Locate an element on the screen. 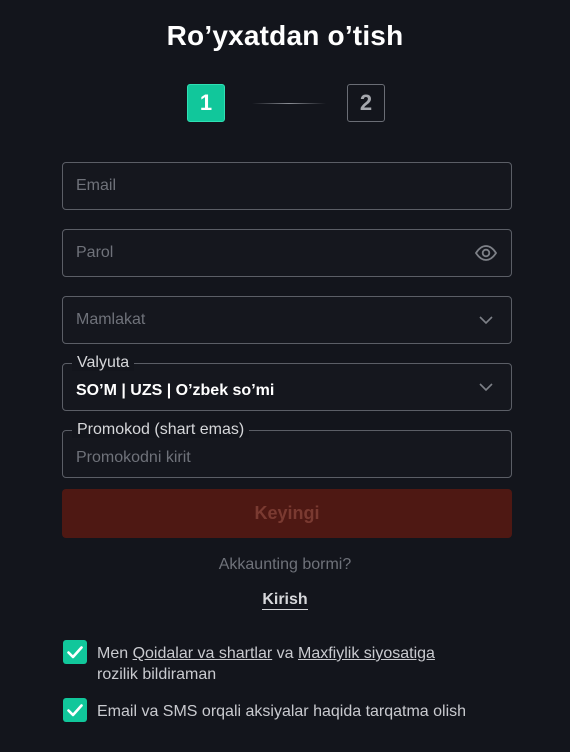  terms-middle: va is located at coordinates (285, 653).